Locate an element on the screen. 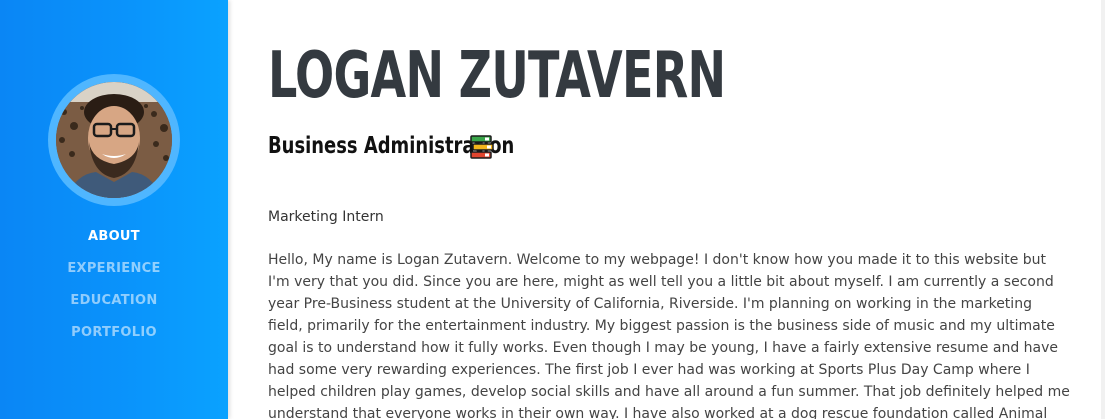 This screenshot has width=1105, height=419. profile-photo is located at coordinates (114, 140).